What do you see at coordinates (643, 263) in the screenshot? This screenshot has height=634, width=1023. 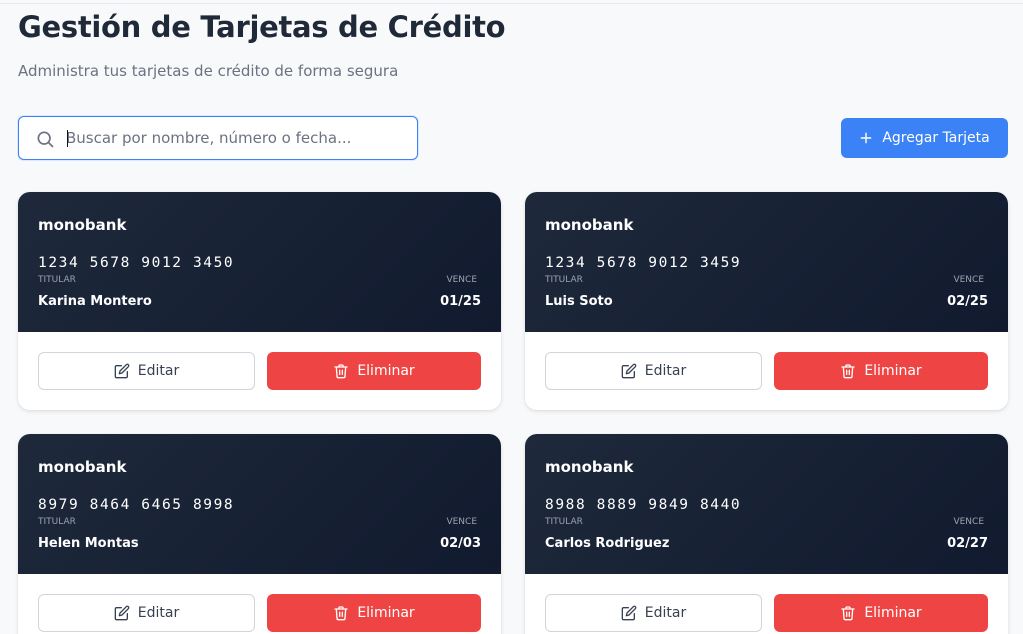 I see `card-number: 1234 5678 9012 3459` at bounding box center [643, 263].